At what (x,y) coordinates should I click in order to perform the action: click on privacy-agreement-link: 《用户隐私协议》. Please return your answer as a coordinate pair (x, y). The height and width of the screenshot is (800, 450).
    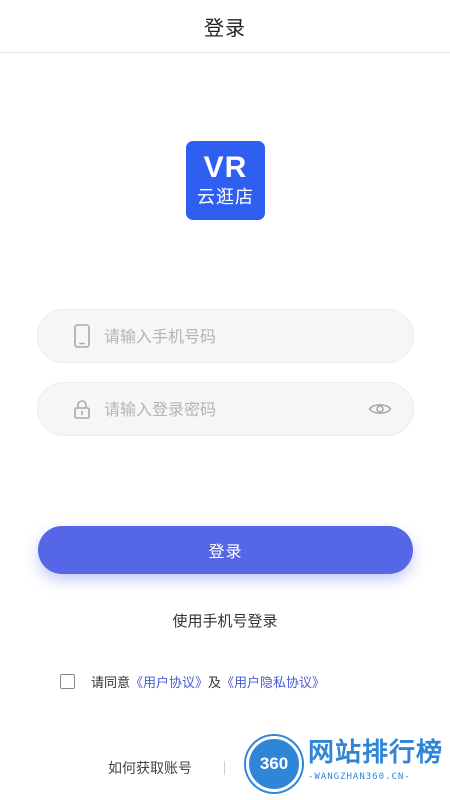
    Looking at the image, I should click on (273, 681).